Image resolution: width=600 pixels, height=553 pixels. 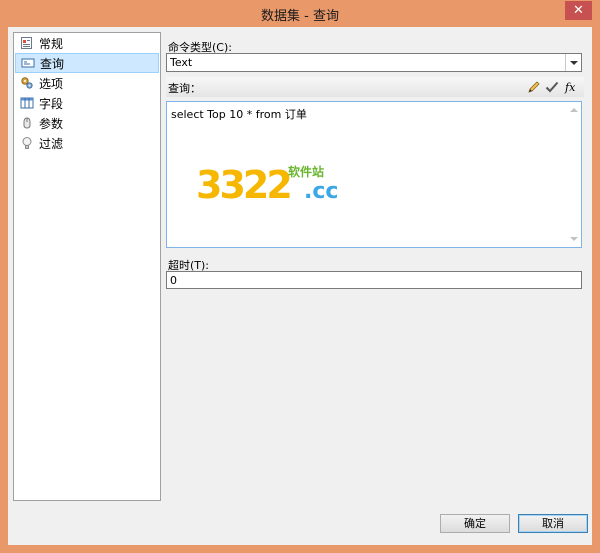 What do you see at coordinates (374, 280) in the screenshot?
I see `timeout-input: 0` at bounding box center [374, 280].